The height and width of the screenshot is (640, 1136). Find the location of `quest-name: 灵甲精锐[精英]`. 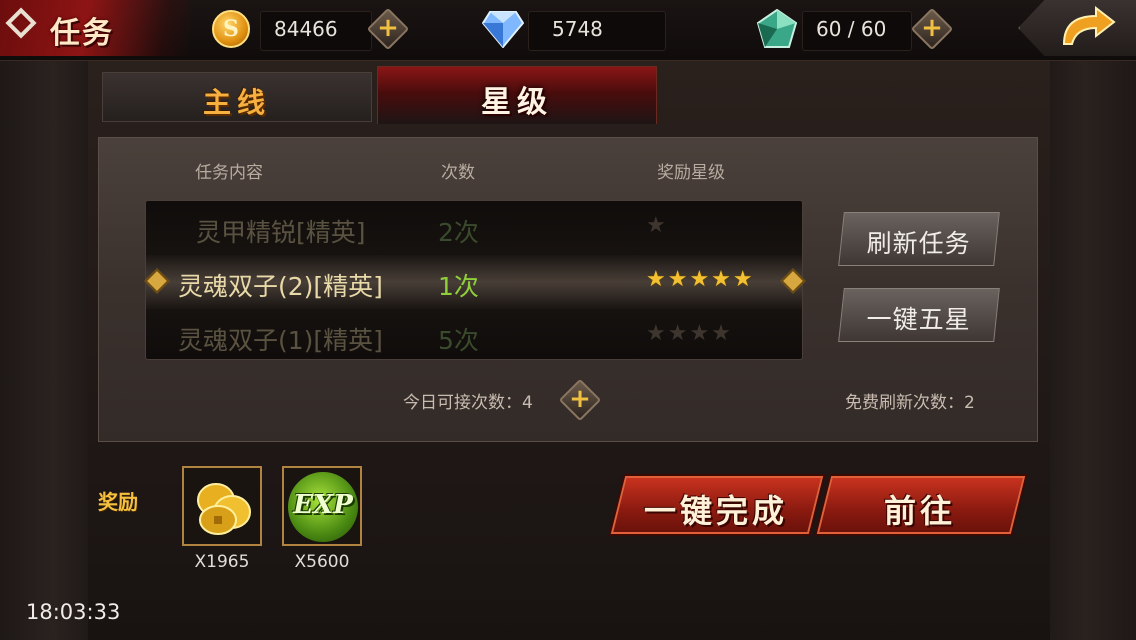

quest-name: 灵甲精锐[精英] is located at coordinates (281, 232).